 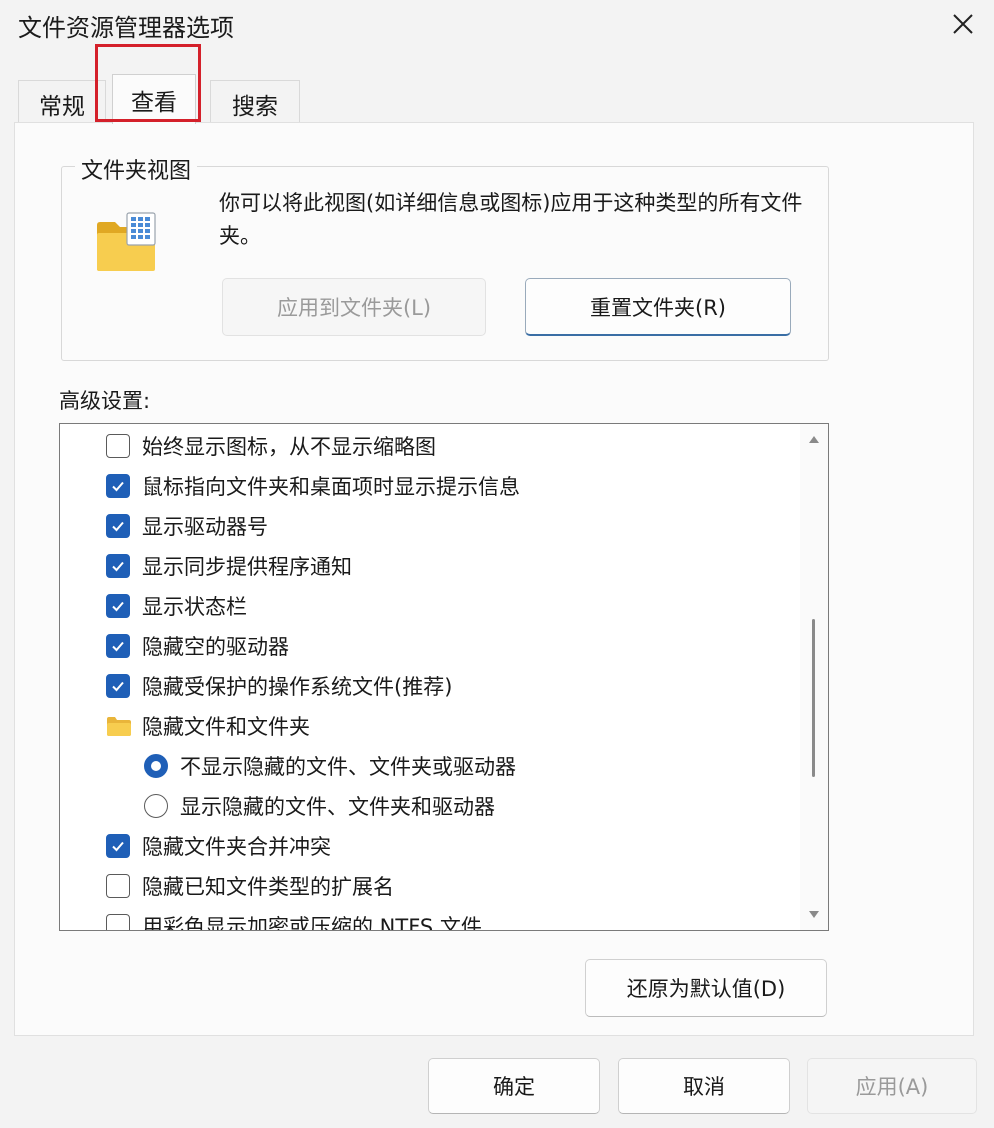 I want to click on list-scrollbar, so click(x=814, y=677).